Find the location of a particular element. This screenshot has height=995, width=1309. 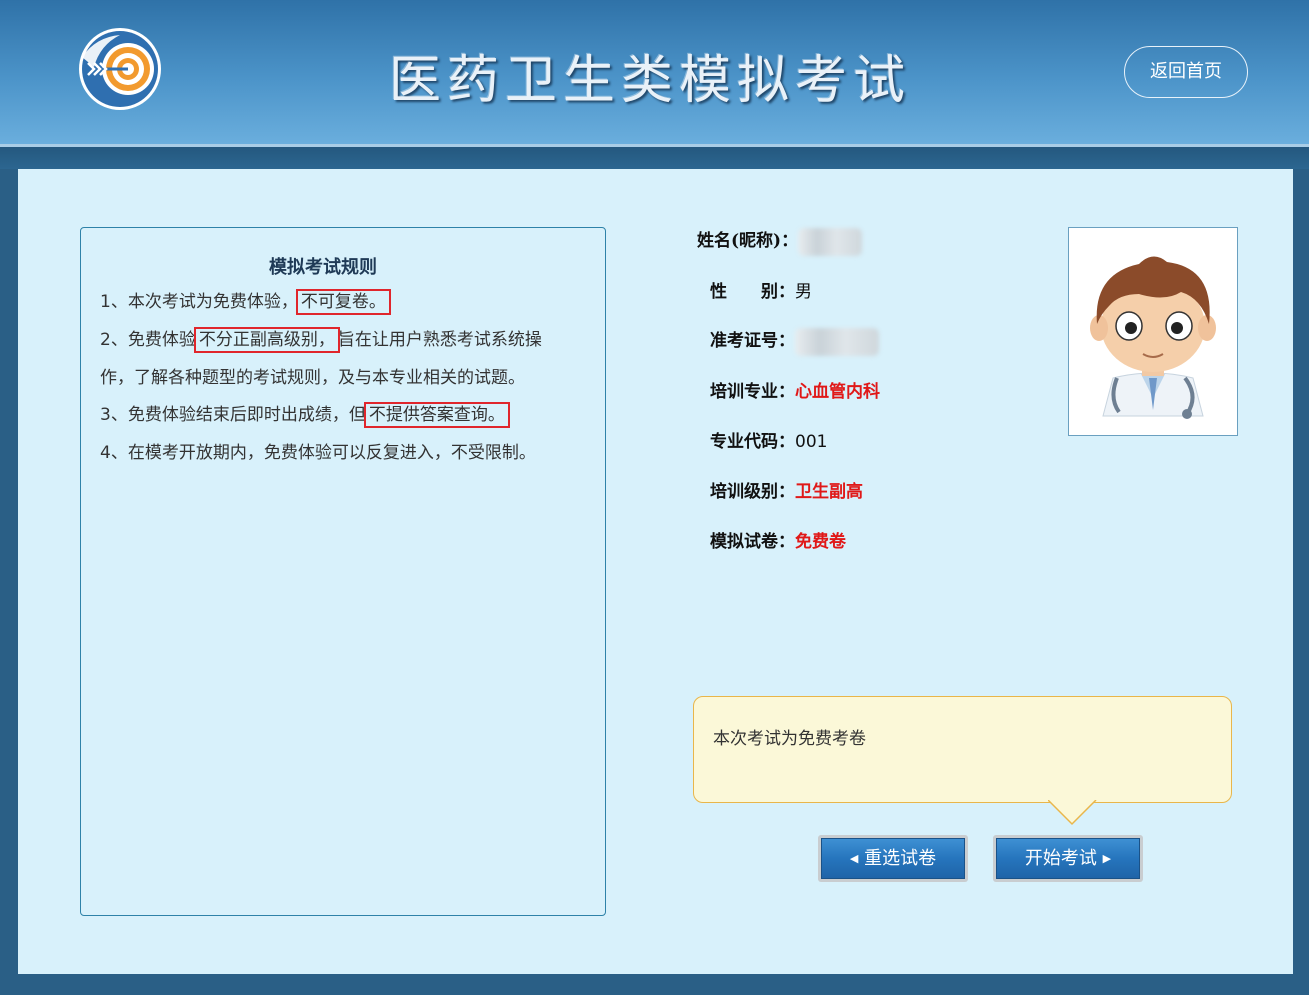

code-row: 专业代码：001 is located at coordinates (768, 439).